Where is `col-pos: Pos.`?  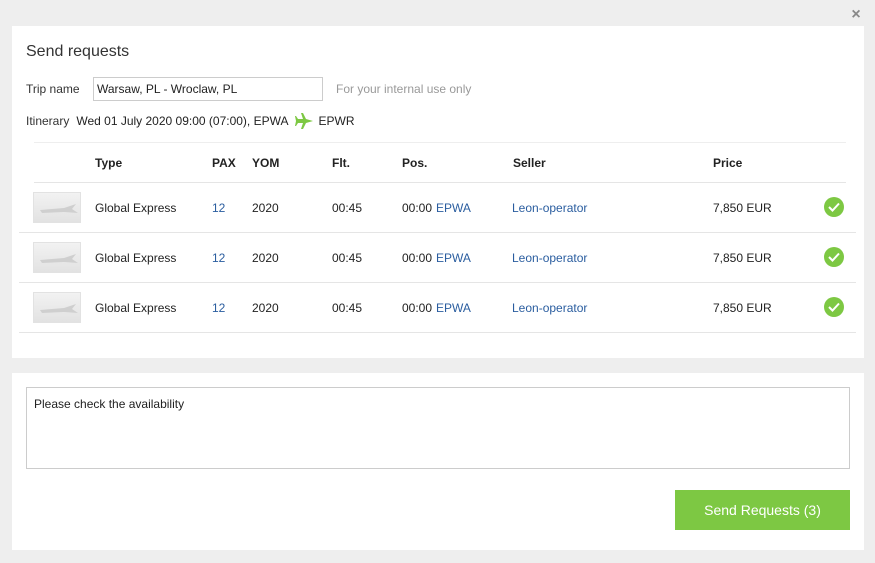 col-pos: Pos. is located at coordinates (415, 163).